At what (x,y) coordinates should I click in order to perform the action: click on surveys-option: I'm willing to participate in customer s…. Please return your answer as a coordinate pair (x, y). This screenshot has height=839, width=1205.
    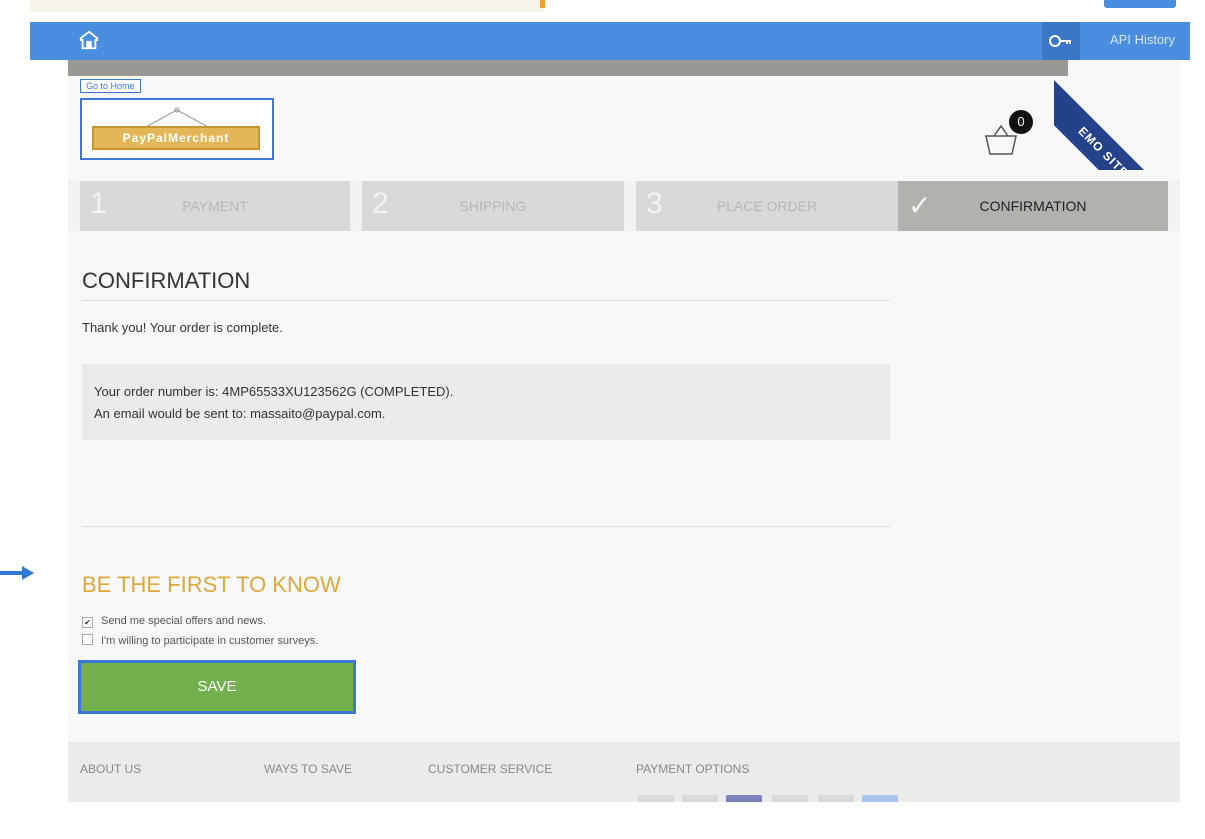
    Looking at the image, I should click on (200, 640).